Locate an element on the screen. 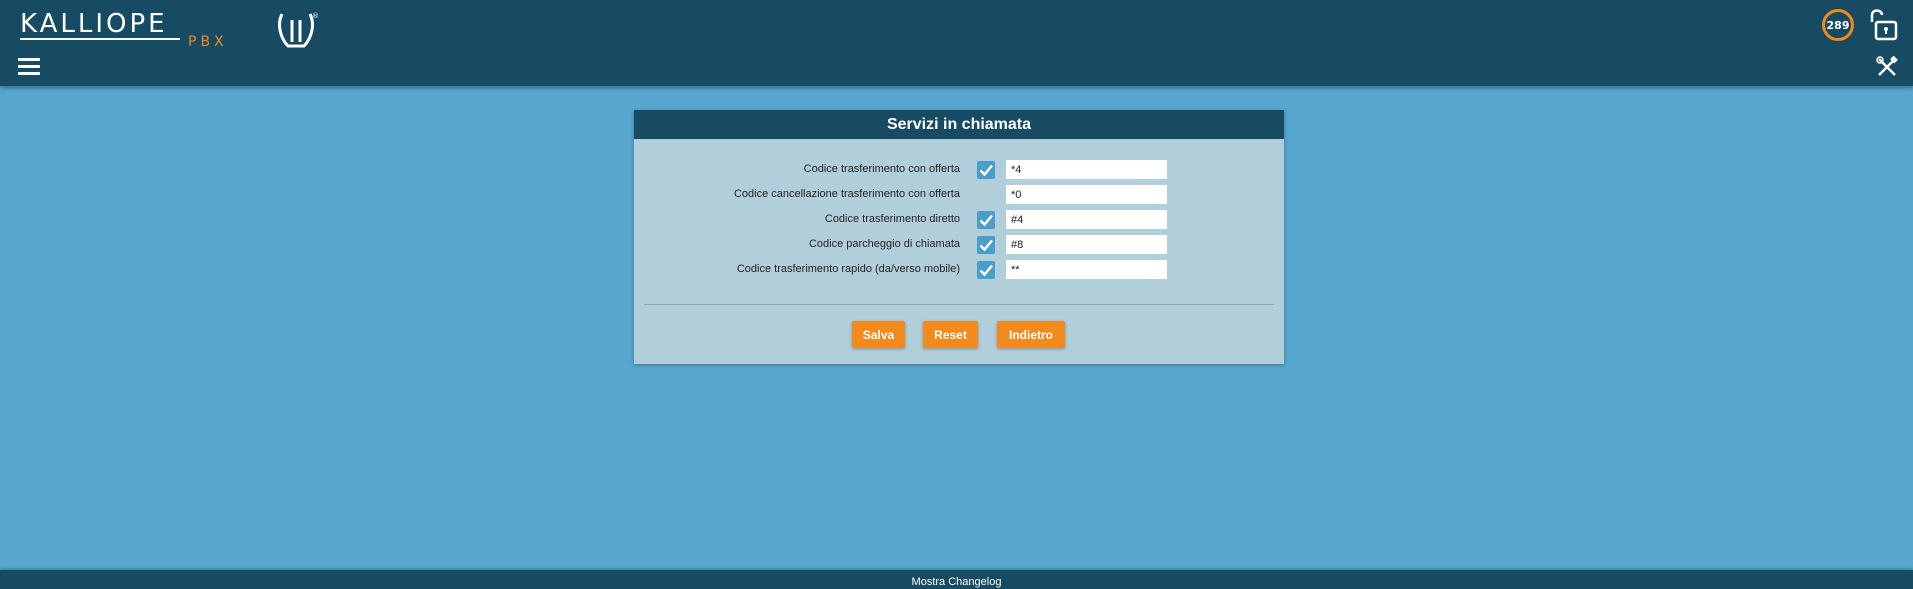 The width and height of the screenshot is (1913, 589). input-quick-transfer is located at coordinates (1086, 269).